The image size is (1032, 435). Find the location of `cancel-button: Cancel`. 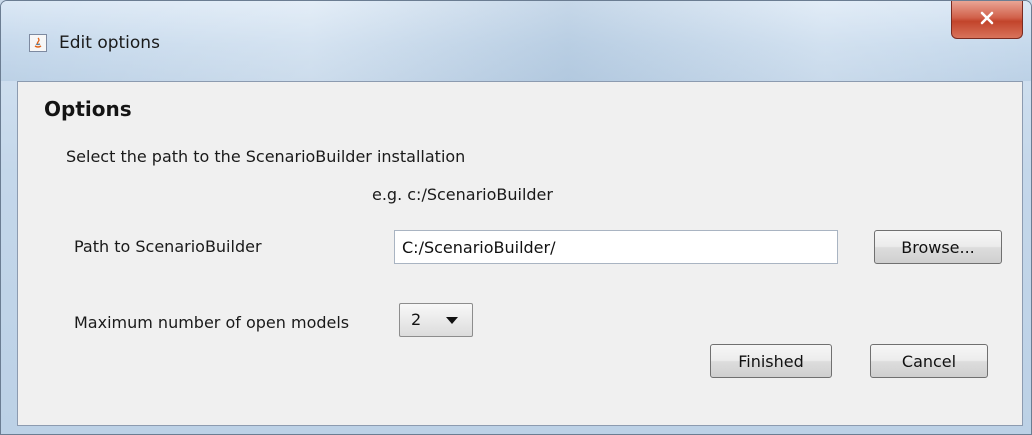

cancel-button: Cancel is located at coordinates (929, 361).